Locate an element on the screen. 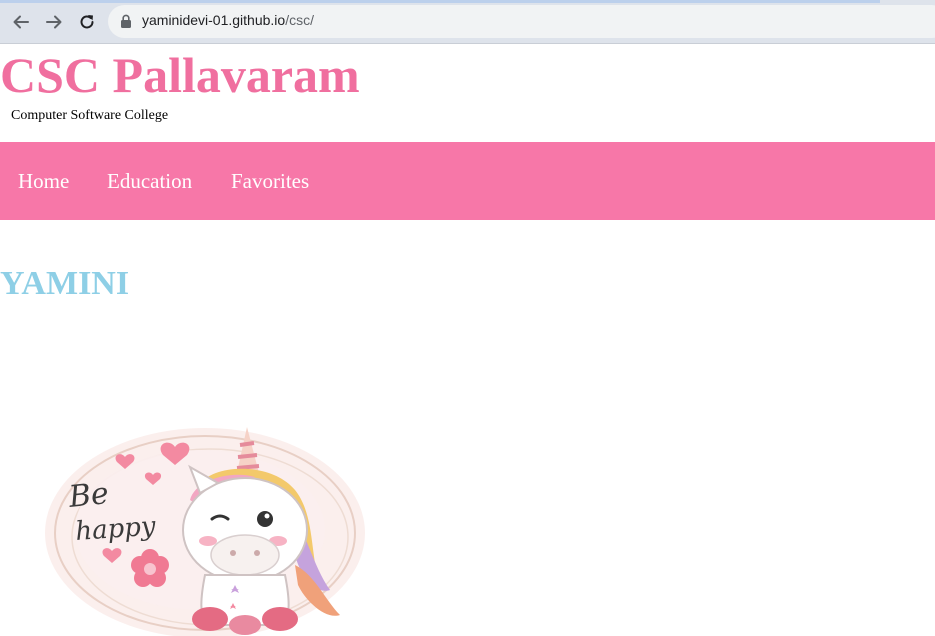 The height and width of the screenshot is (636, 935). address-bar: yaminidevi-01.github.io/csc/ is located at coordinates (521, 21).